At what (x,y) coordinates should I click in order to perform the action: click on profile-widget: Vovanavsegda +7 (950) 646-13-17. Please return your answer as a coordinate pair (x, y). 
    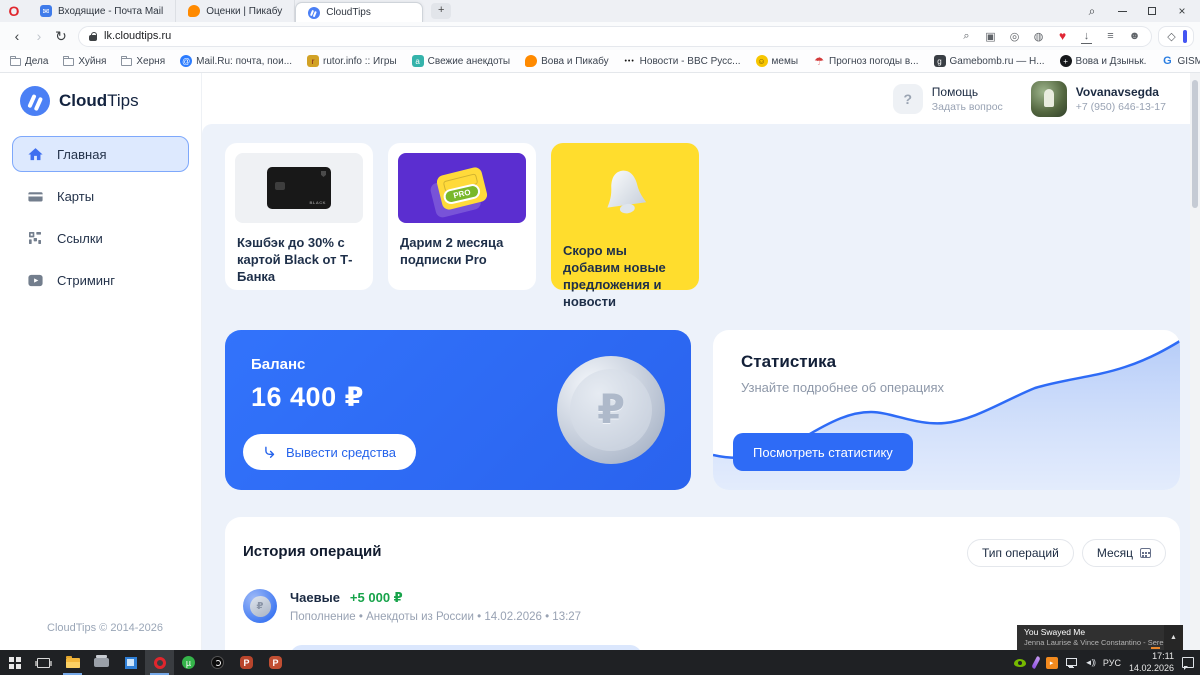
    Looking at the image, I should click on (1098, 98).